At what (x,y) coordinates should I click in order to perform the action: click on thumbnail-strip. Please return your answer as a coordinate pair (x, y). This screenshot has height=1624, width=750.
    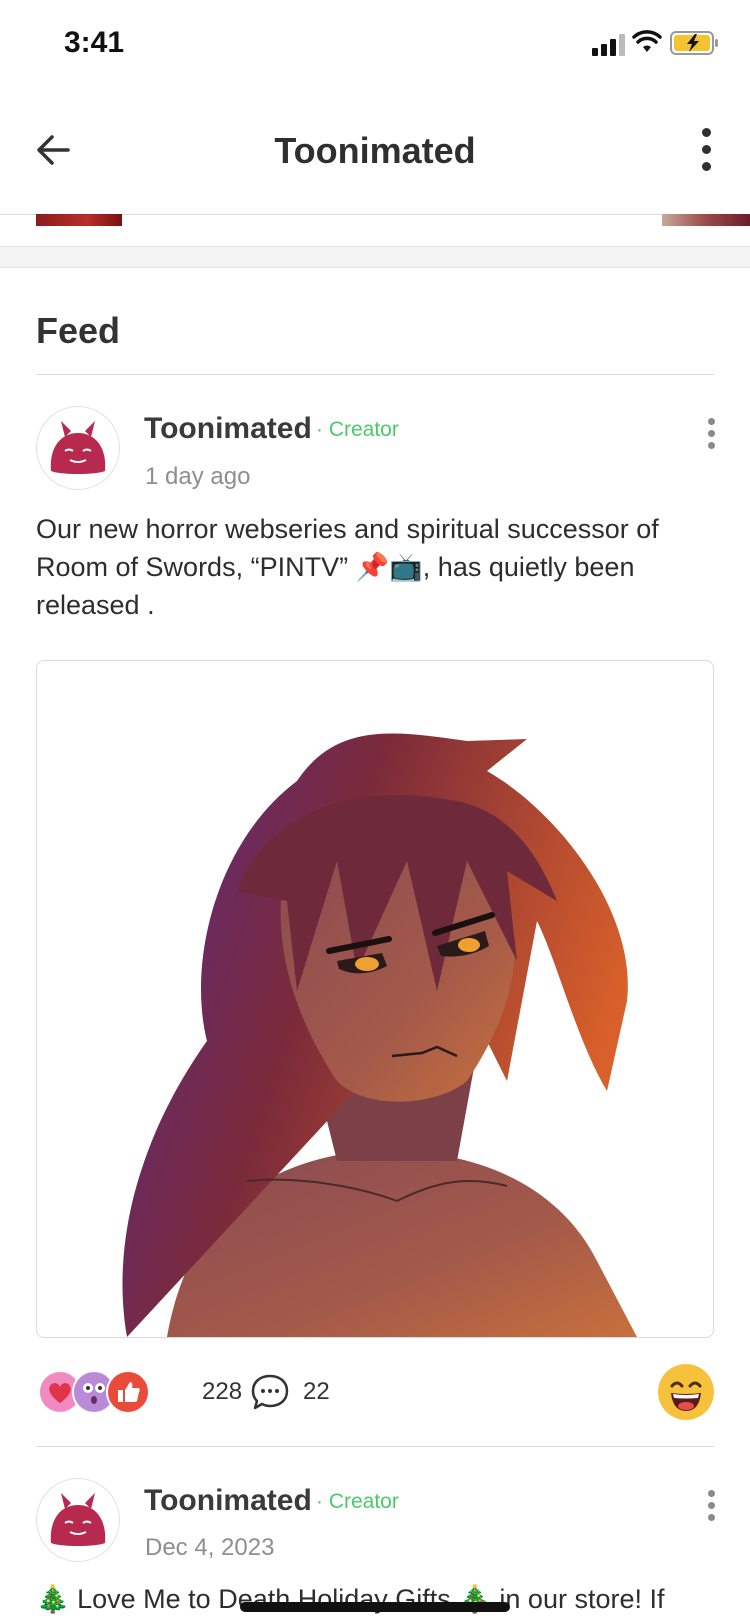
    Looking at the image, I should click on (375, 221).